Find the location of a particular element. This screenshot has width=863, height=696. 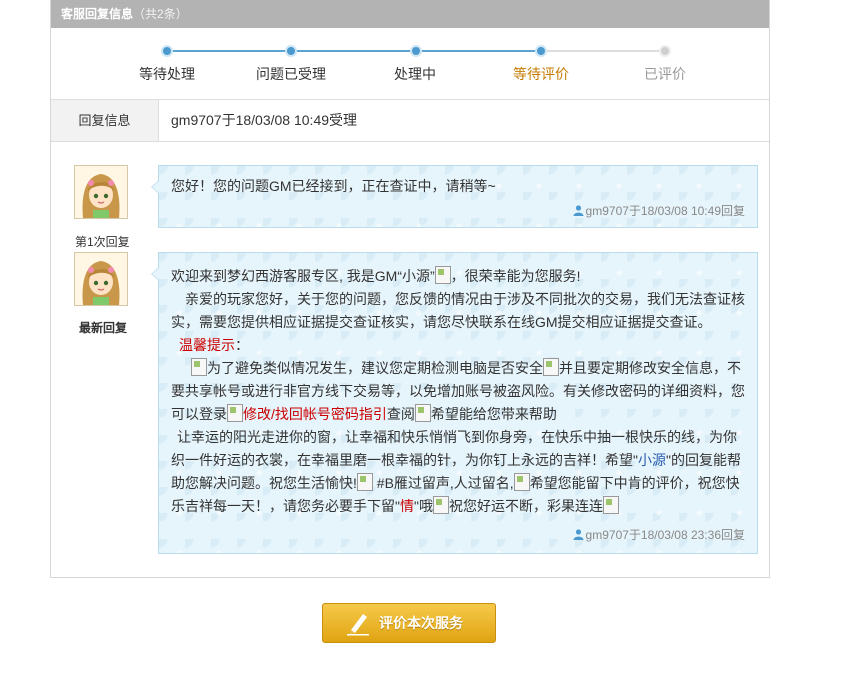

reply-info-label: 回复信息 is located at coordinates (105, 120).